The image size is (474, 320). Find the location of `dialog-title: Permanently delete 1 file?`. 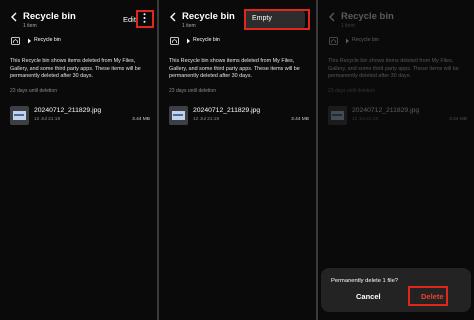

dialog-title: Permanently delete 1 file? is located at coordinates (365, 281).